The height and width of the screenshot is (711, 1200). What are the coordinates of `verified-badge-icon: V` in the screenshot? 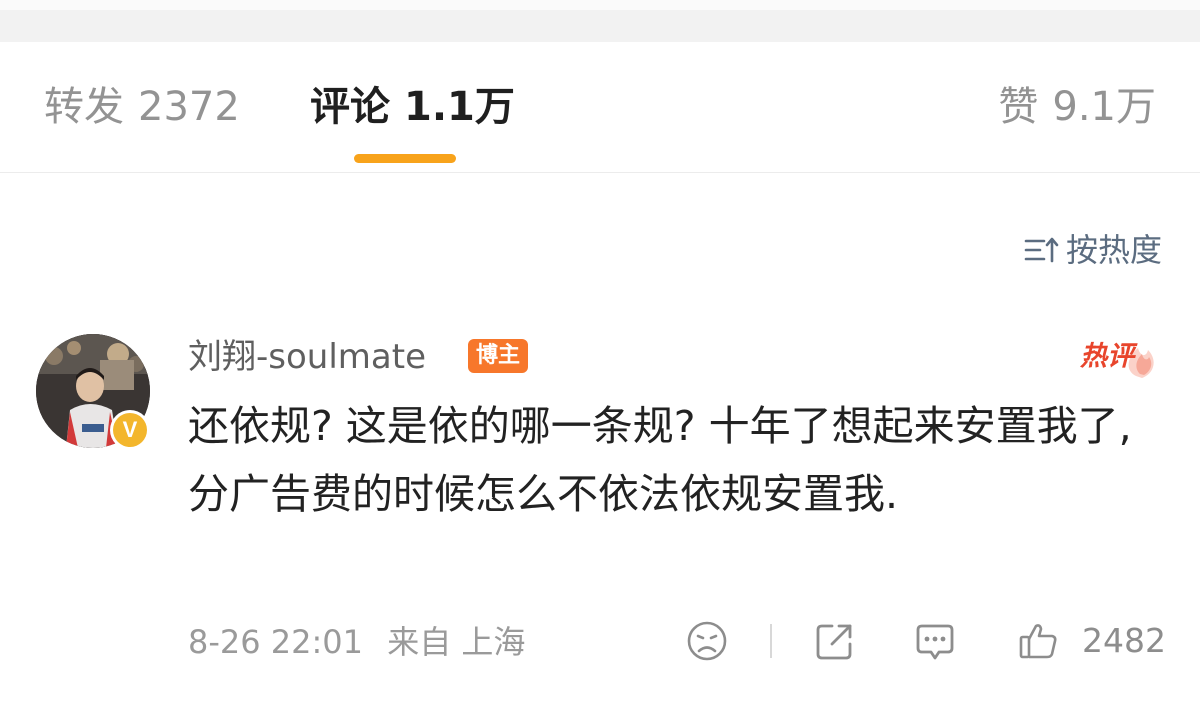 It's located at (130, 430).